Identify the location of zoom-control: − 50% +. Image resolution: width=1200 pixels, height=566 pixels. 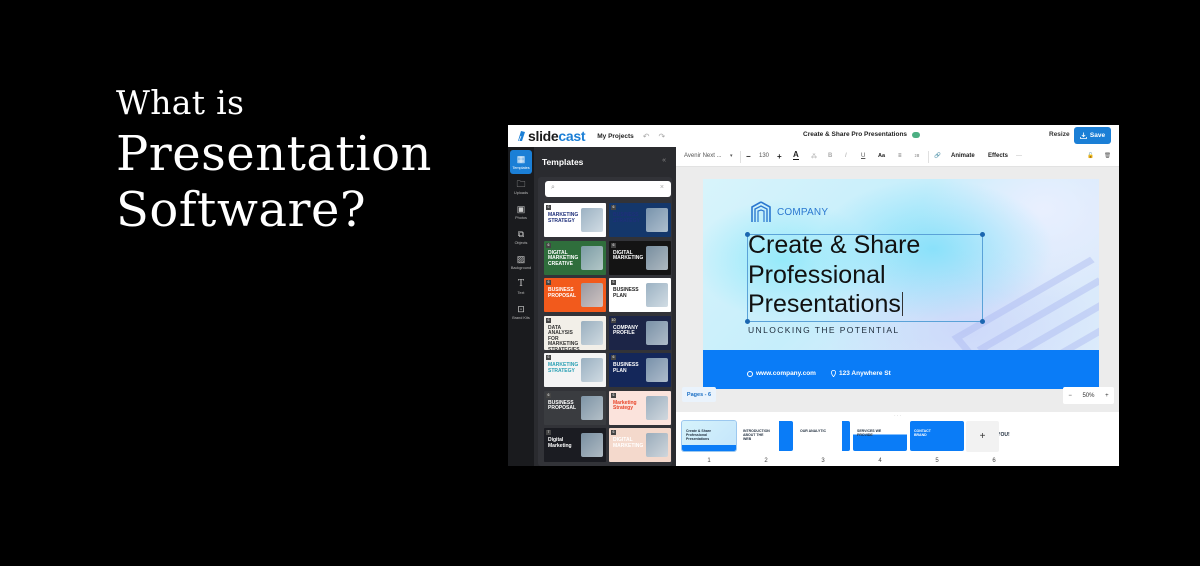
(1088, 395).